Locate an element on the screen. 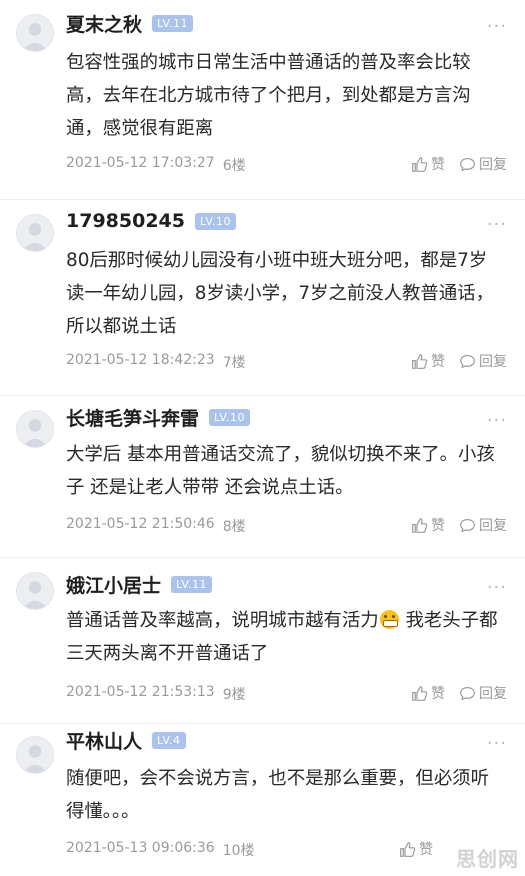 The image size is (525, 876). comment-meta: 2021-05-12 21:50:46 8楼 is located at coordinates (156, 526).